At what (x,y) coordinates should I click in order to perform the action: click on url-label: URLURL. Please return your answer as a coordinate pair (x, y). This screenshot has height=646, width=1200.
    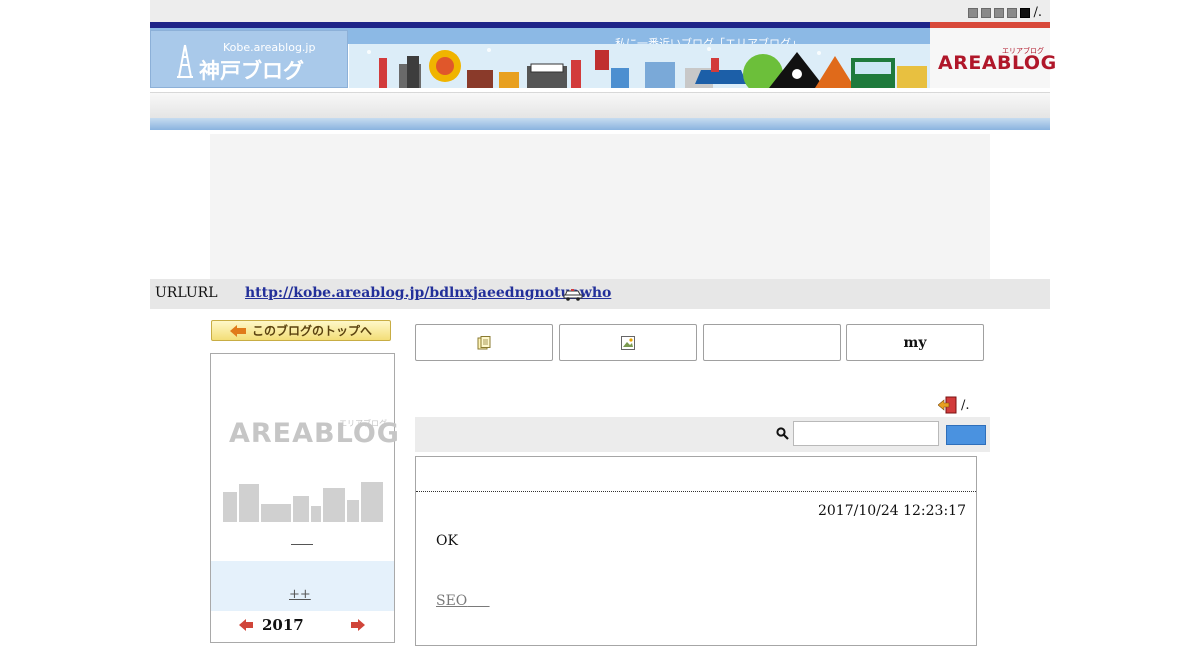
    Looking at the image, I should click on (186, 293).